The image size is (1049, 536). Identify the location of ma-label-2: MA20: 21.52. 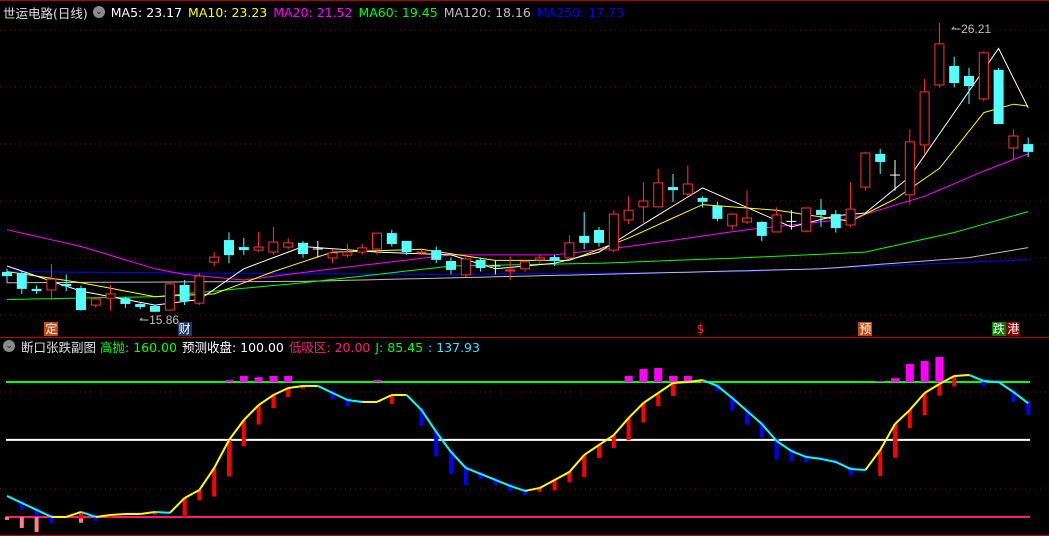
(313, 12).